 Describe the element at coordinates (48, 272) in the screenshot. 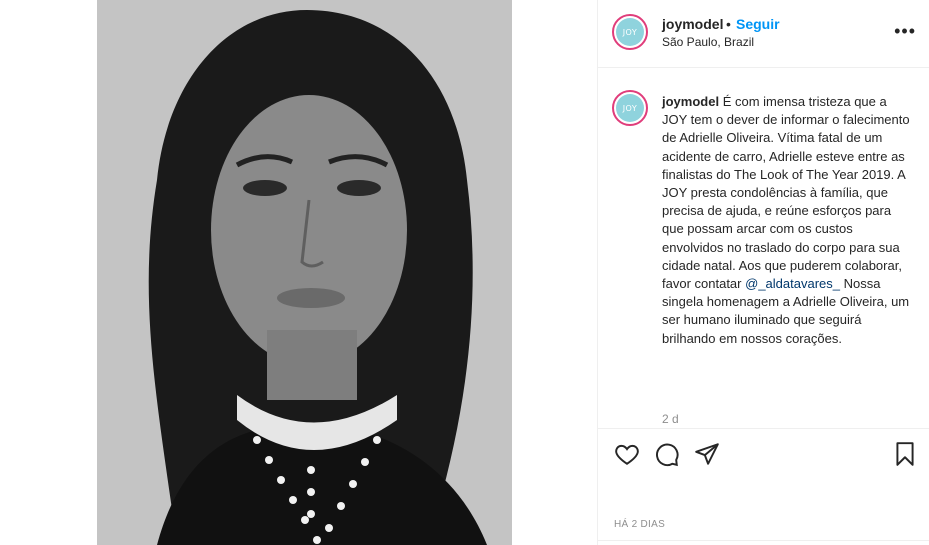

I see `page-background` at that location.